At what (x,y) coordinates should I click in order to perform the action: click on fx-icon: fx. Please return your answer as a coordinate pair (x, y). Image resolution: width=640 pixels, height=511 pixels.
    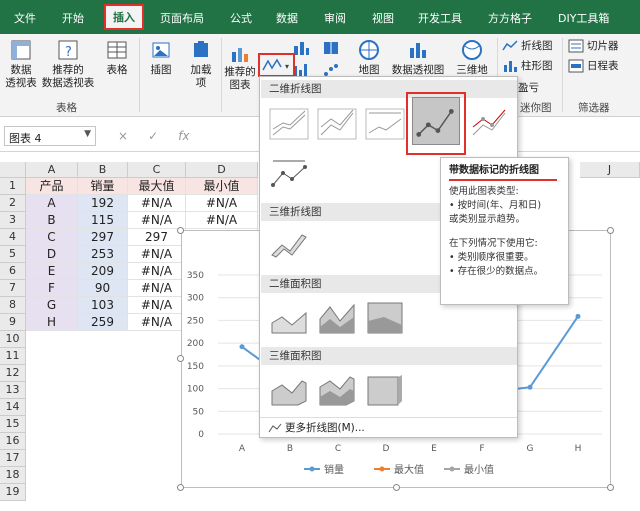
    Looking at the image, I should click on (183, 136).